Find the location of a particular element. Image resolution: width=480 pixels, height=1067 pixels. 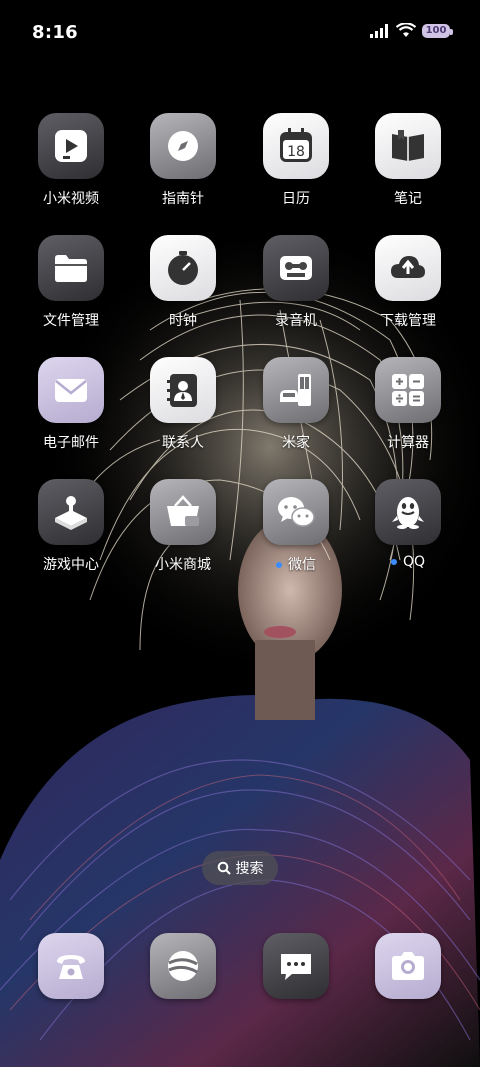

app-qq: QQ is located at coordinates (408, 524).